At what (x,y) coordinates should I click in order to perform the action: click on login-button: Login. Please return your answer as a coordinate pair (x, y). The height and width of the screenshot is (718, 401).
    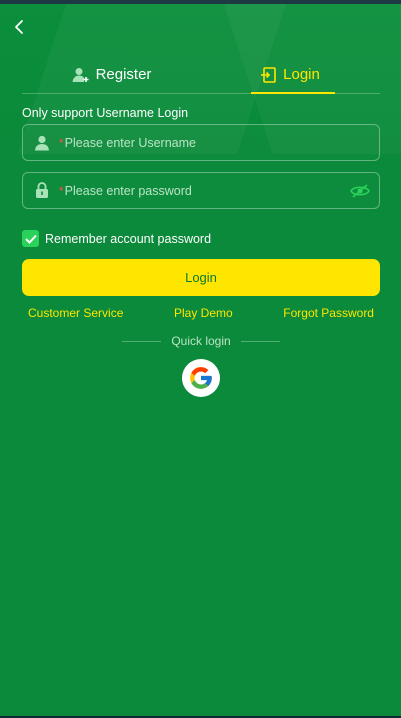
    Looking at the image, I should click on (201, 277).